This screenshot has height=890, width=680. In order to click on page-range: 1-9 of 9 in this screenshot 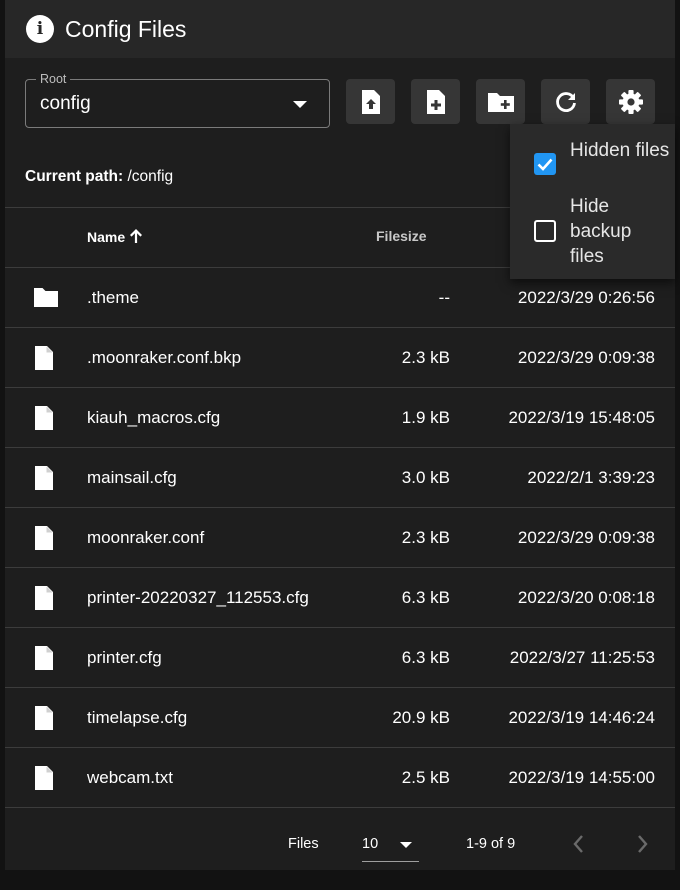, I will do `click(491, 844)`.